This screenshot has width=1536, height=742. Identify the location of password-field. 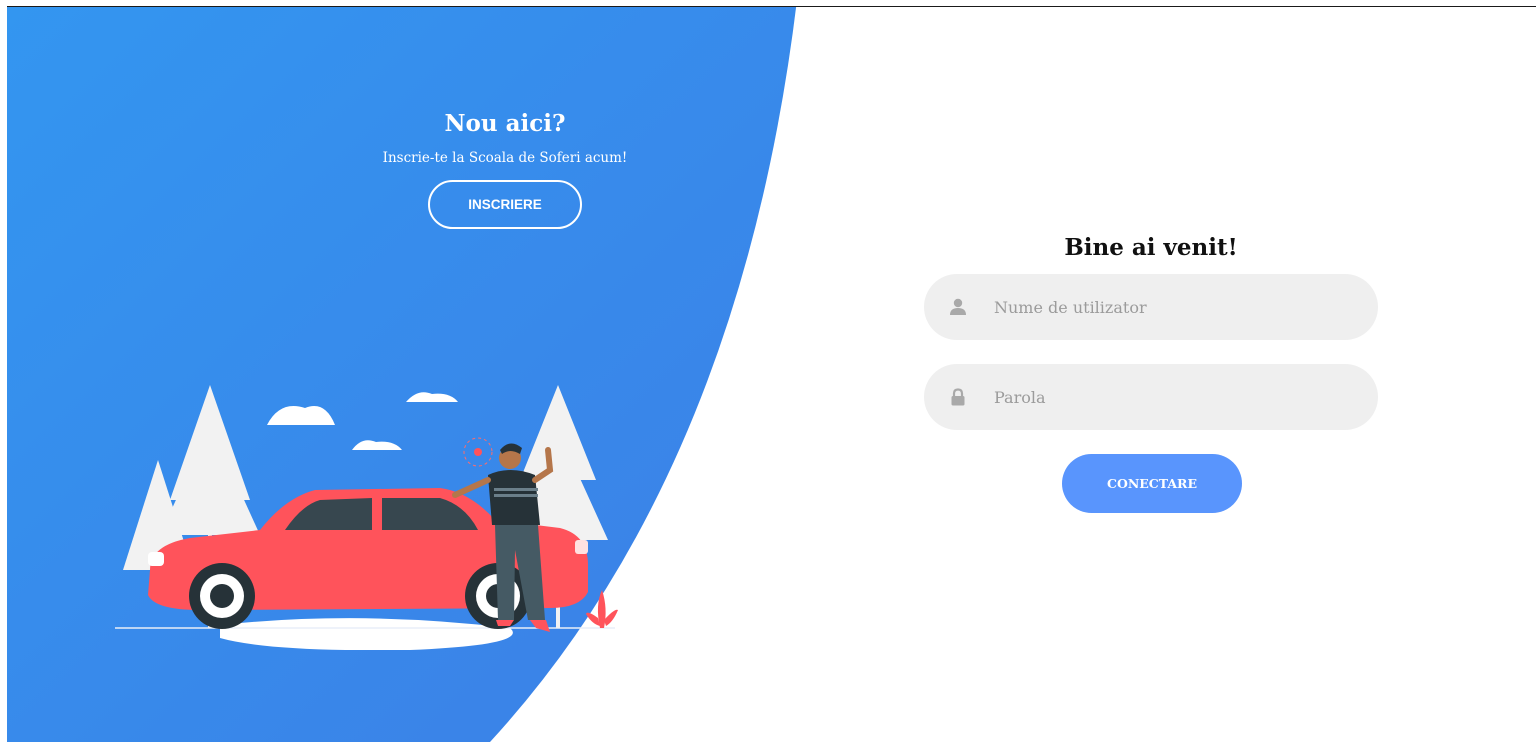
(1151, 397).